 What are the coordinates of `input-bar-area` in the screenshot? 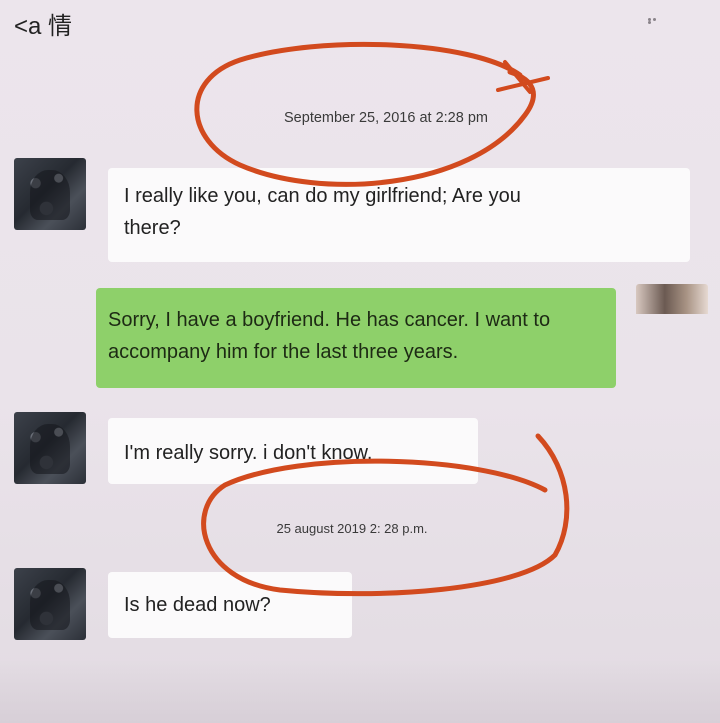 It's located at (360, 691).